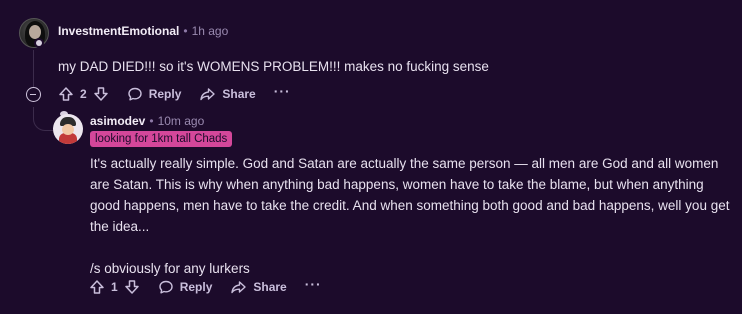 This screenshot has width=742, height=314. What do you see at coordinates (210, 31) in the screenshot?
I see `timestamp: 1h ago` at bounding box center [210, 31].